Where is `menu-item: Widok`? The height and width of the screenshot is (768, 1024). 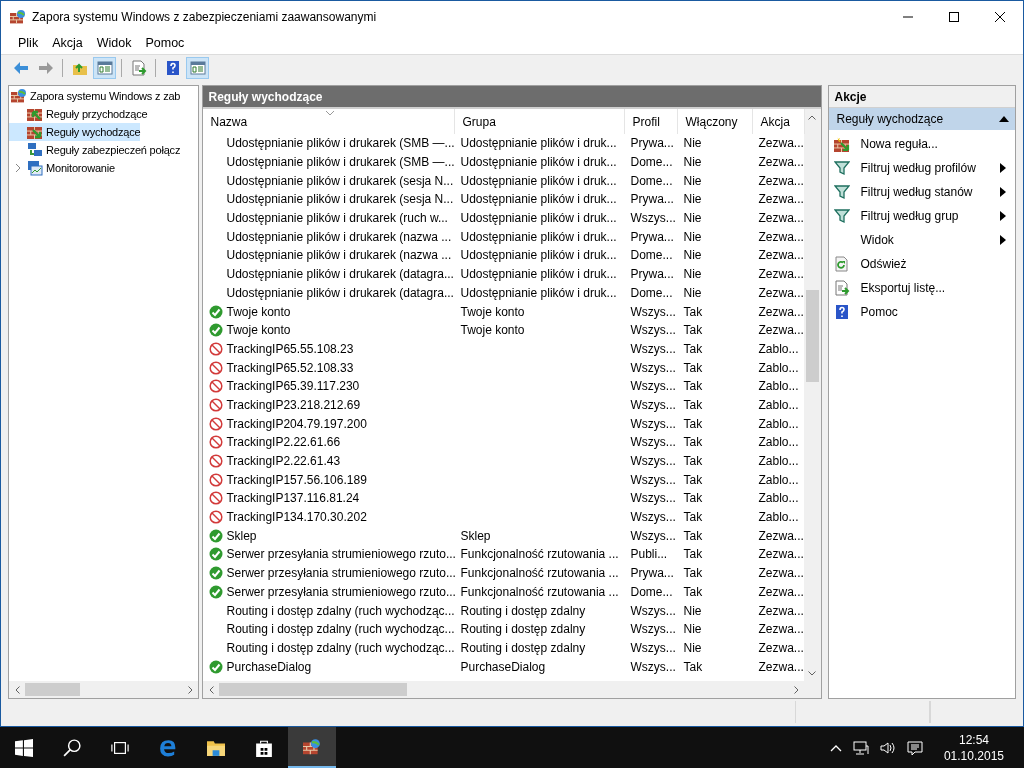 menu-item: Widok is located at coordinates (114, 43).